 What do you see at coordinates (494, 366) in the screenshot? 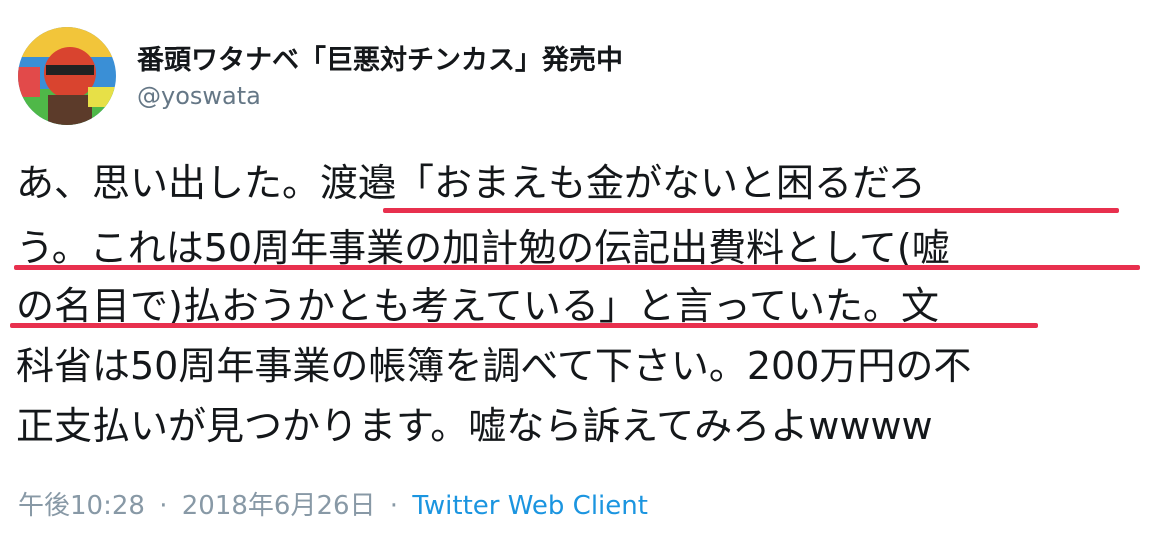
I see `tweet-text-line: 科省は50周年事業の帳簿を調べて下さい。200万円の不` at bounding box center [494, 366].